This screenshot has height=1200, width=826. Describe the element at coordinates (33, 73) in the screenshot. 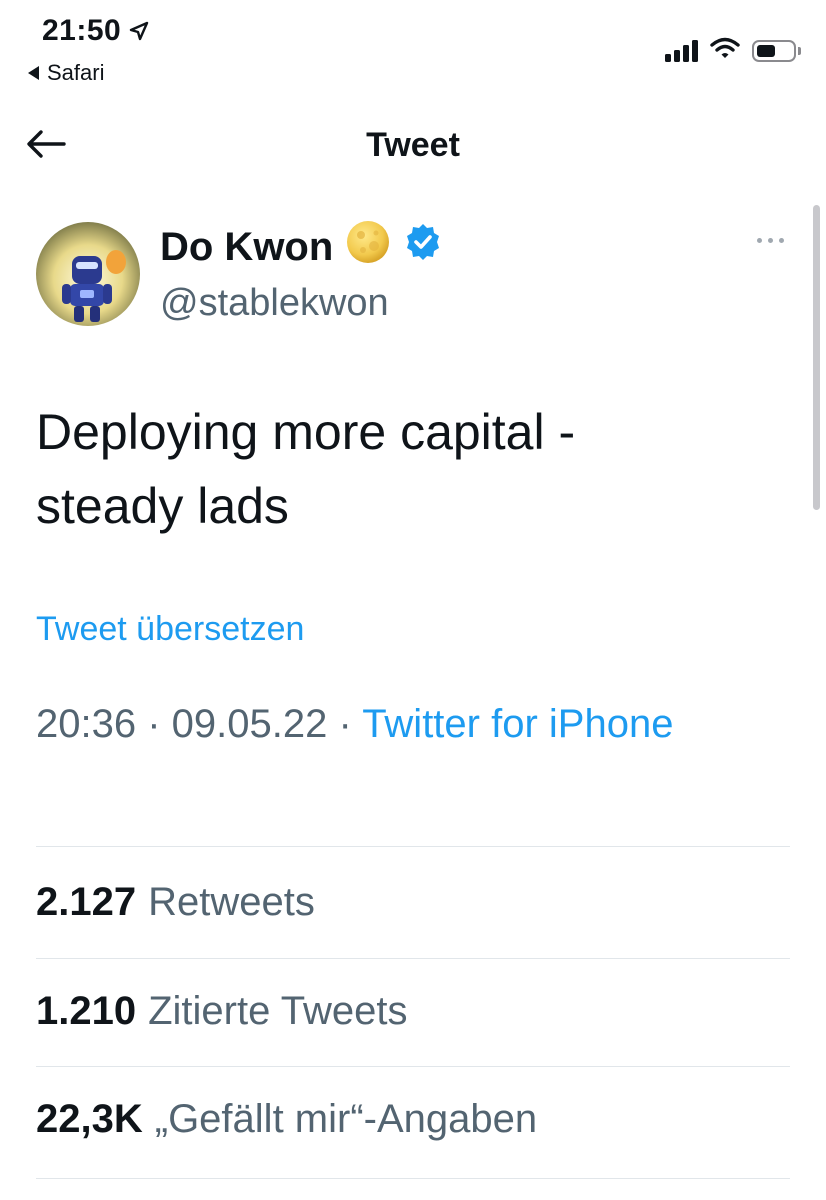

I see `back-triangle-icon` at that location.